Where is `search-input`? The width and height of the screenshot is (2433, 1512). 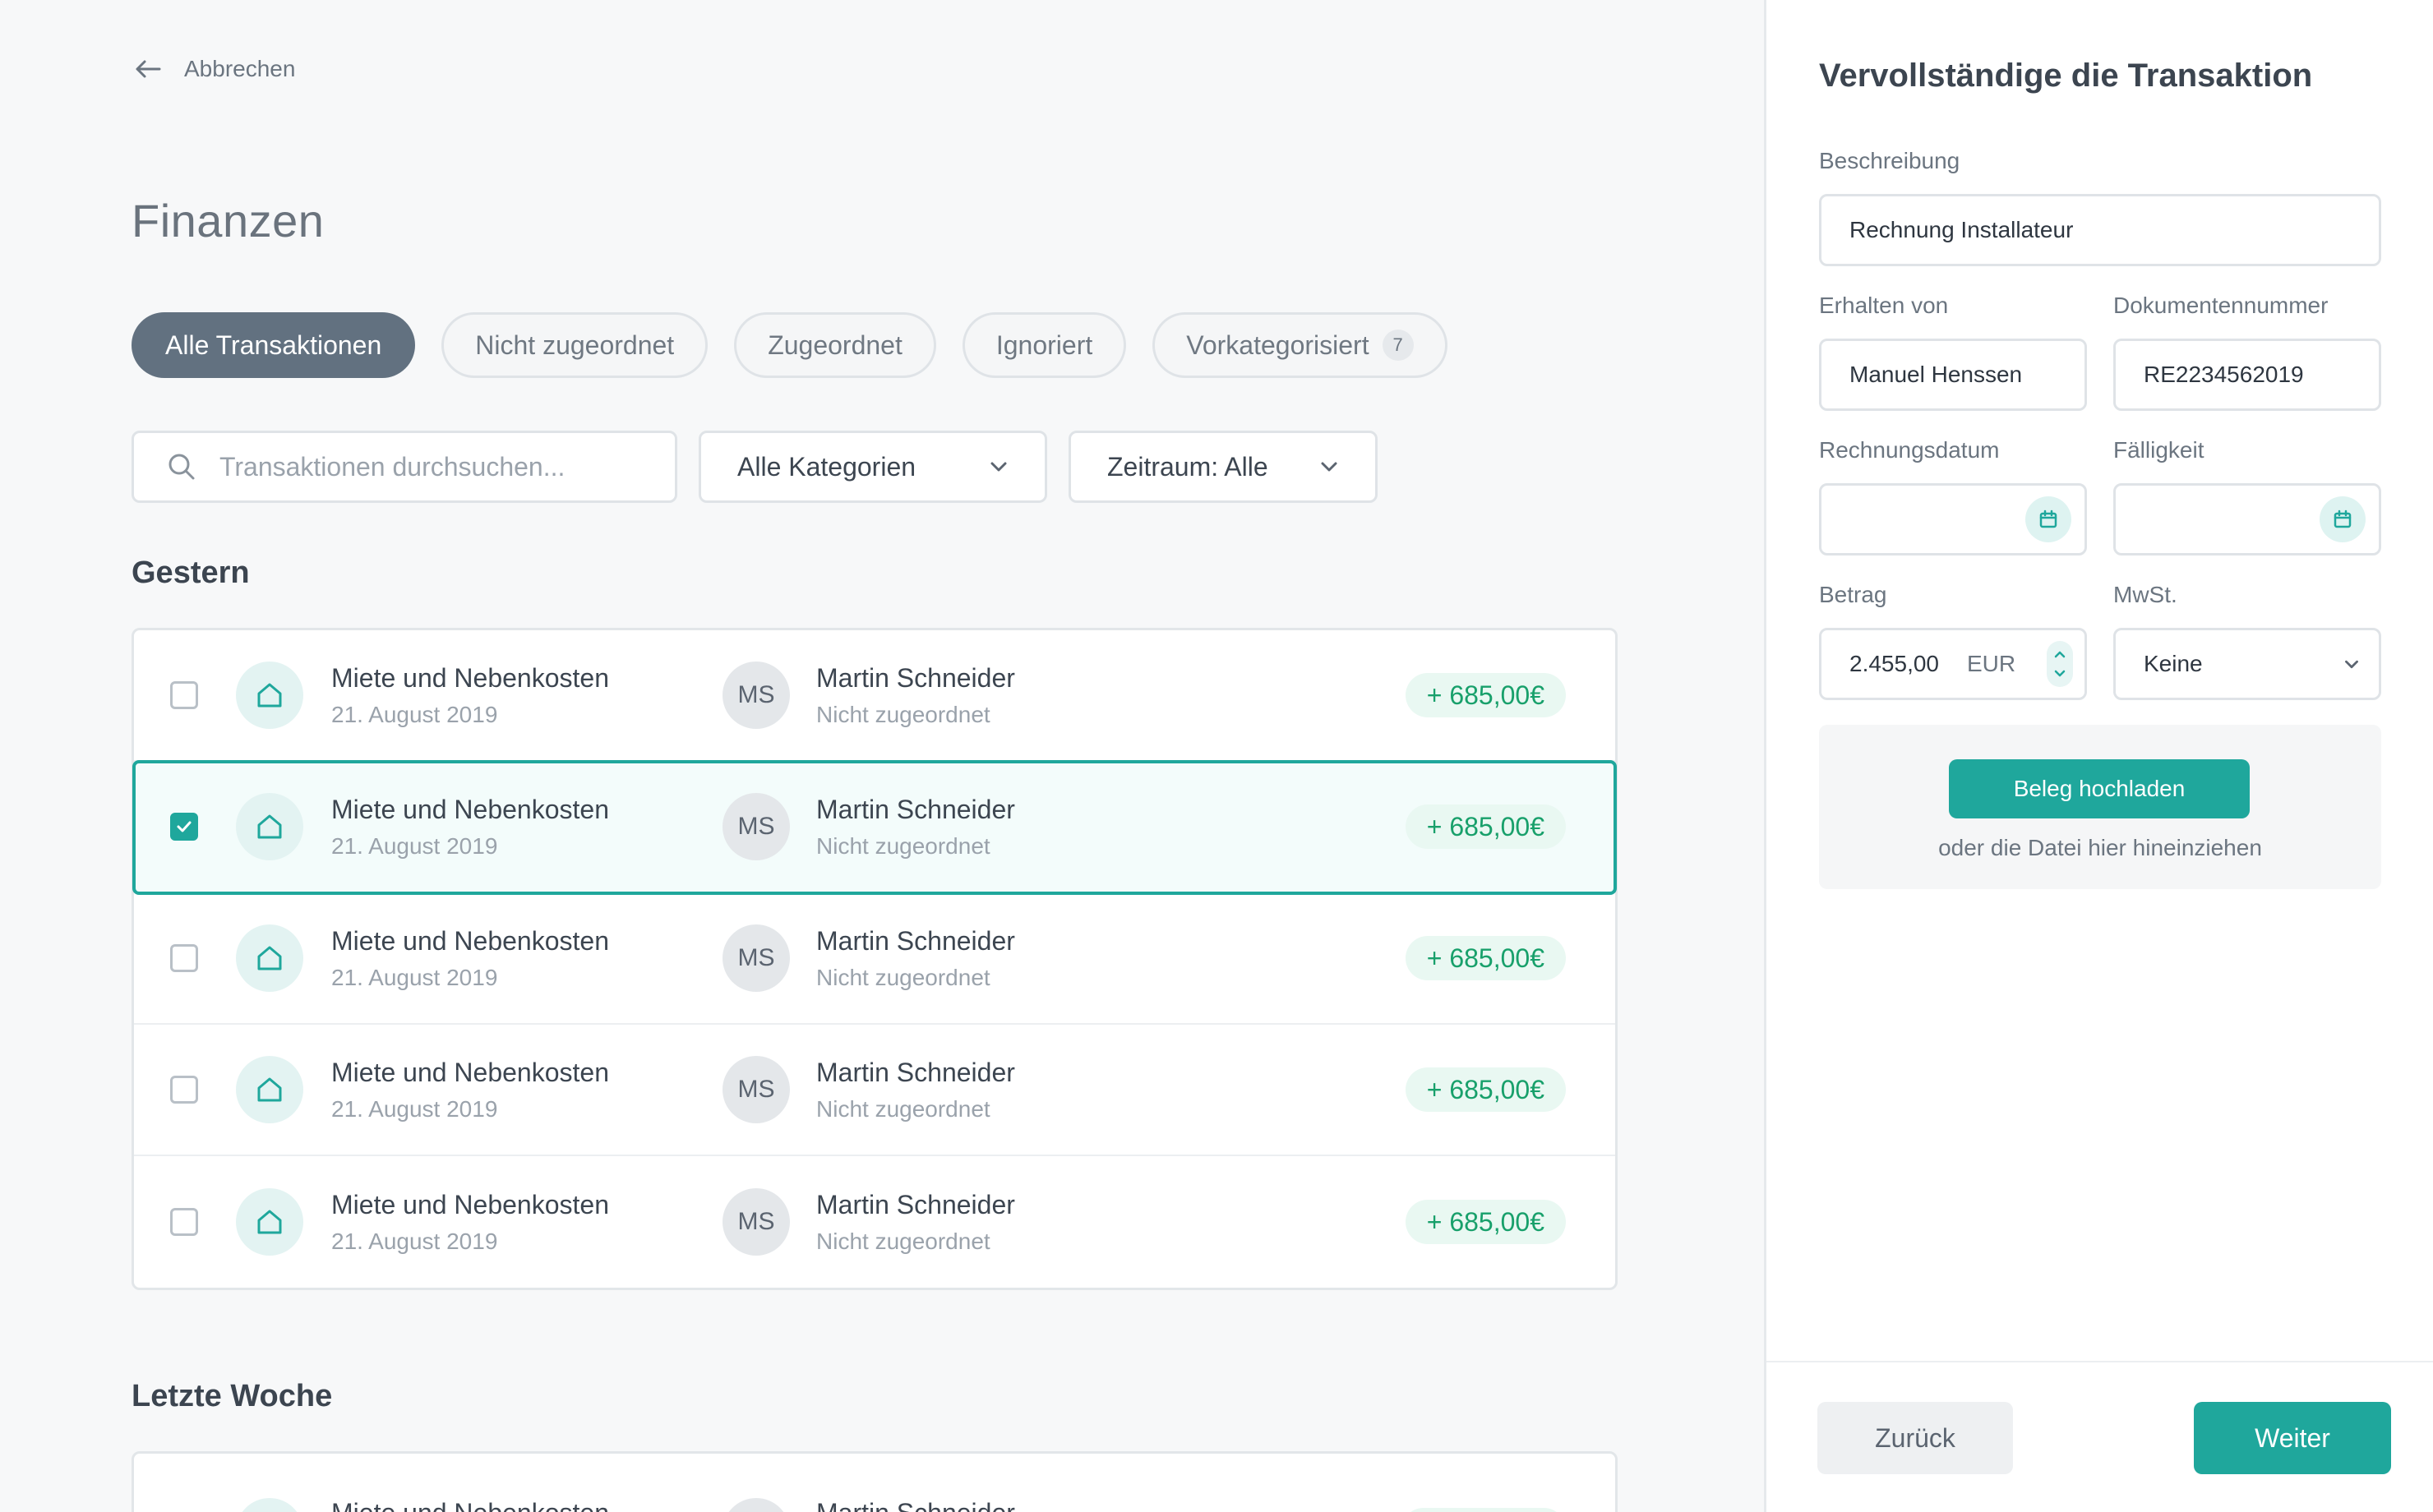
search-input is located at coordinates (408, 467).